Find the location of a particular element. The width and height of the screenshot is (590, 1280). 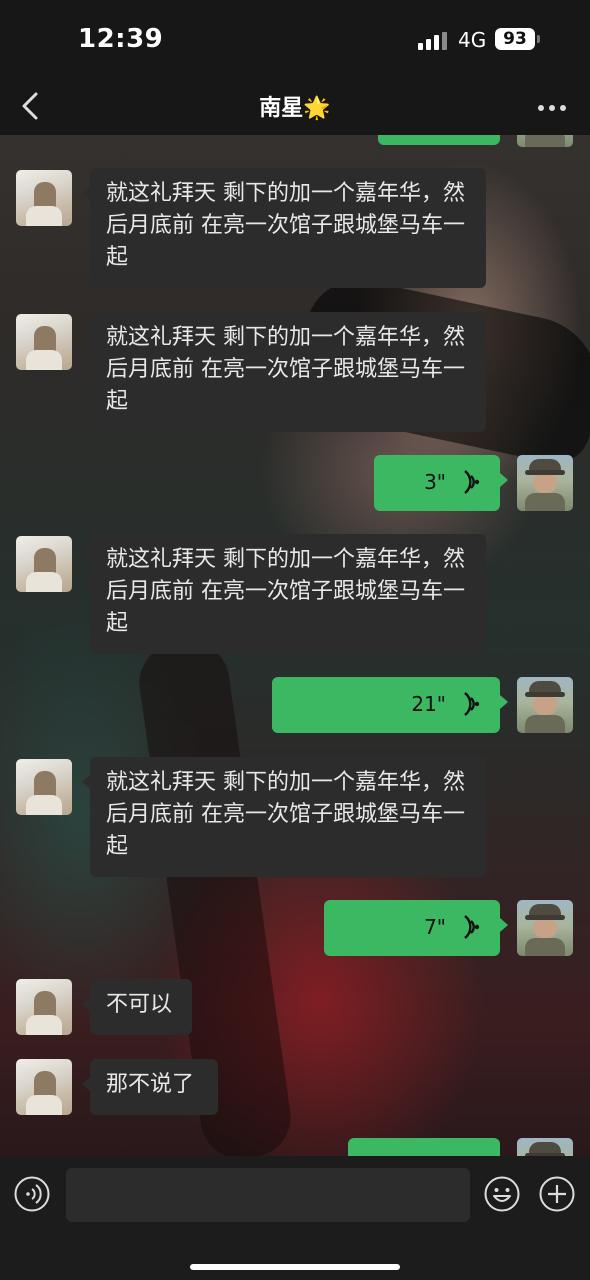

chat-header: 南星🌟 is located at coordinates (295, 107).